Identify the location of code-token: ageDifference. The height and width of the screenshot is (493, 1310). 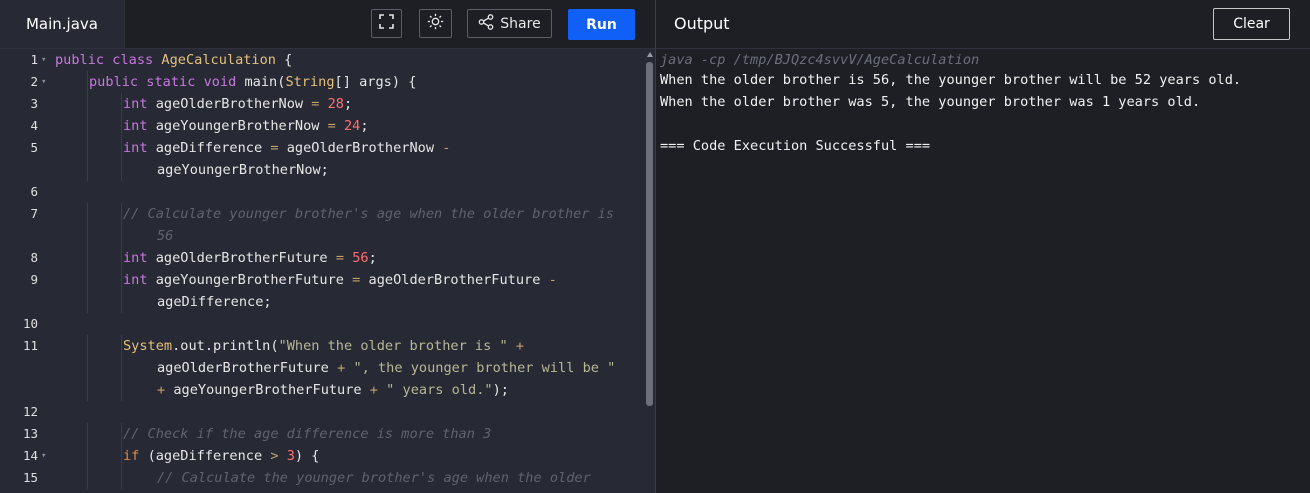
(213, 148).